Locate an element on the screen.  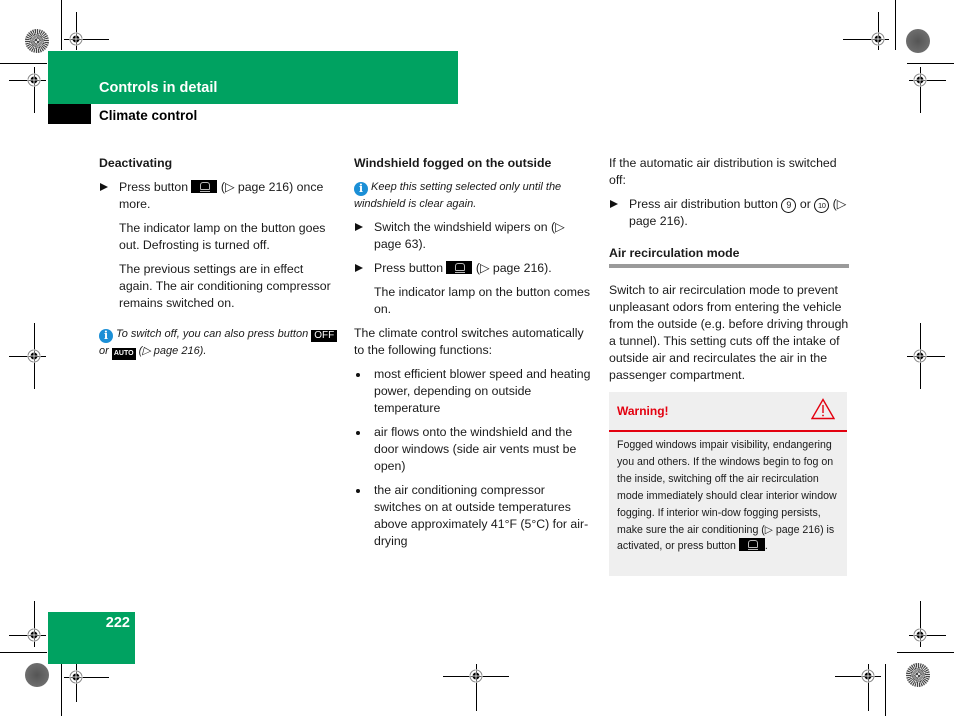
page-number: 222 is located at coordinates (117, 623).